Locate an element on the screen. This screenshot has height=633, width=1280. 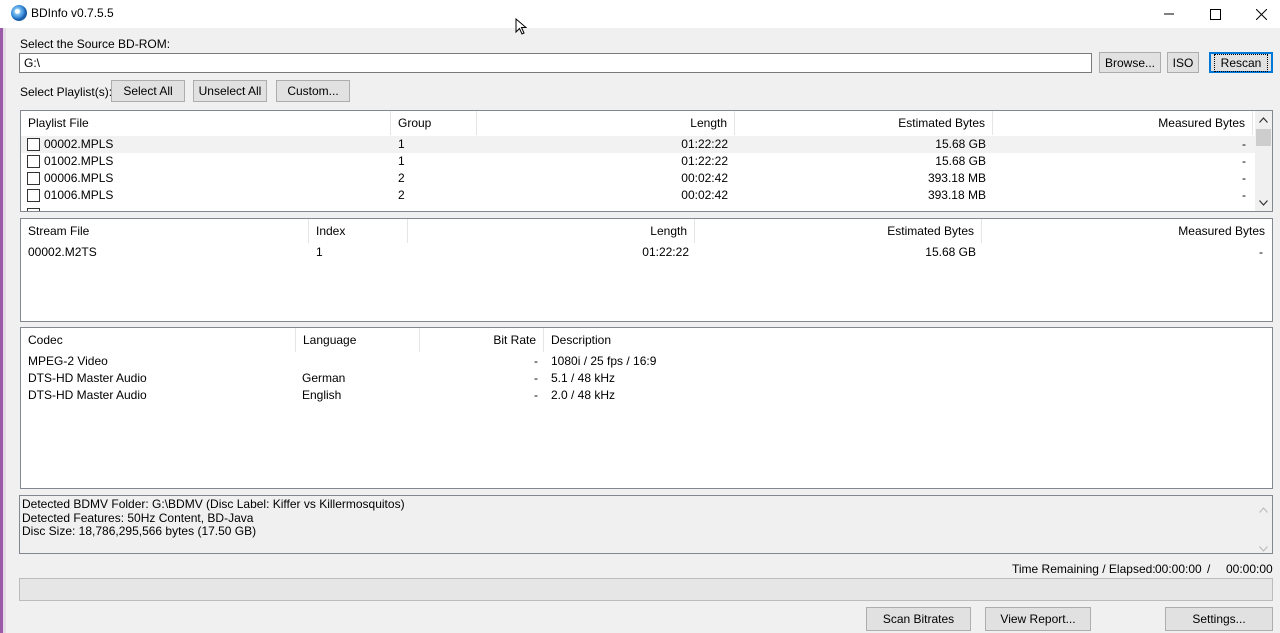
stream-estimated: 15.68 GB is located at coordinates (950, 252).